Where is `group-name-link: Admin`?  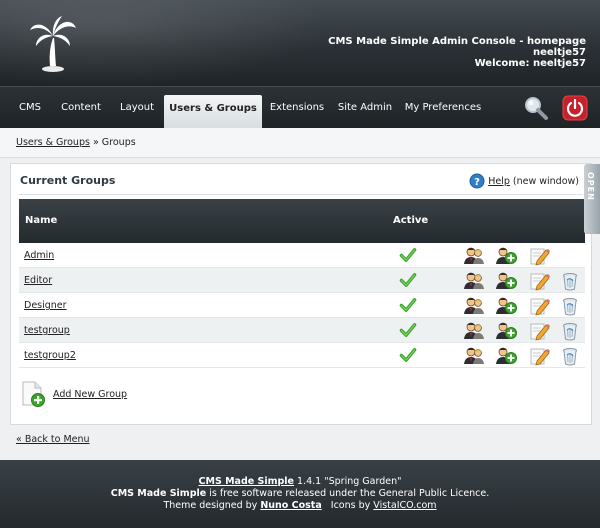 group-name-link: Admin is located at coordinates (39, 255).